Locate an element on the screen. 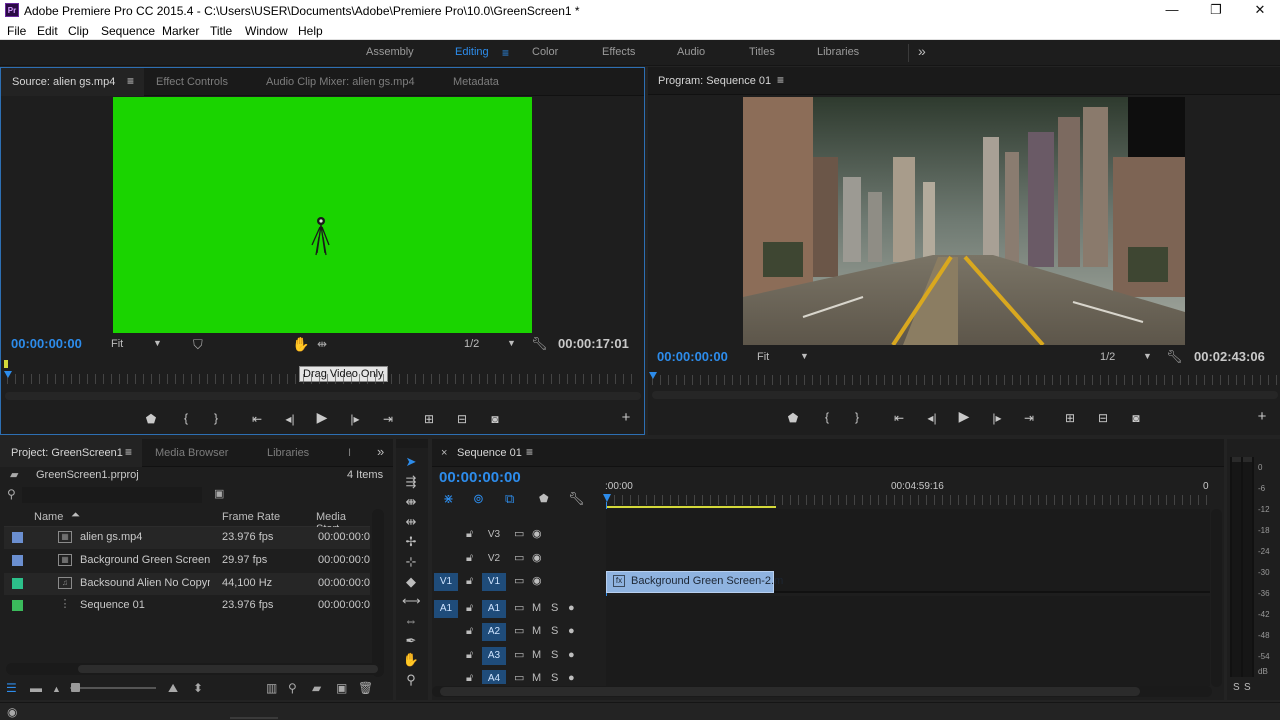 The image size is (1280, 720). source-shield-icon: ⛉ is located at coordinates (198, 344).